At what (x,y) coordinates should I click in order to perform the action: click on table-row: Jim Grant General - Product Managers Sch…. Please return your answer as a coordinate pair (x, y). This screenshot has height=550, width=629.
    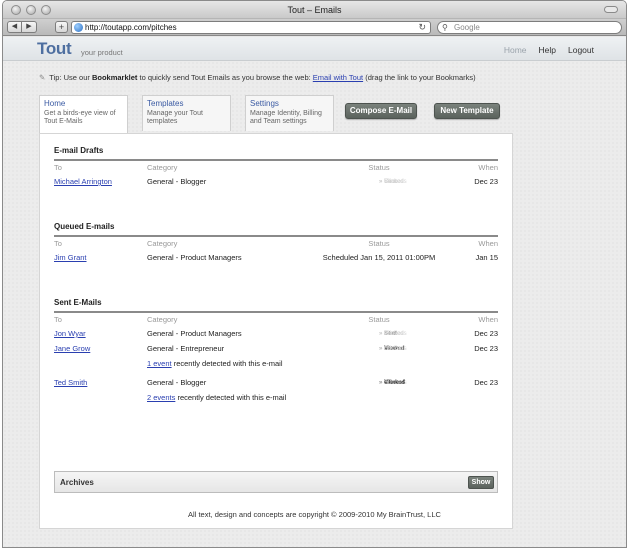
    Looking at the image, I should click on (276, 258).